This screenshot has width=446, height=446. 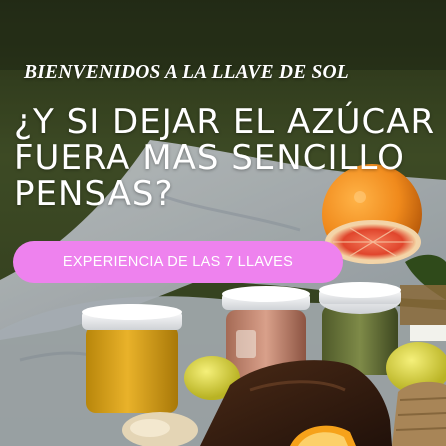 What do you see at coordinates (225, 122) in the screenshot?
I see `headline-line: ¿Y SI DEJAR EL AZÚCAR` at bounding box center [225, 122].